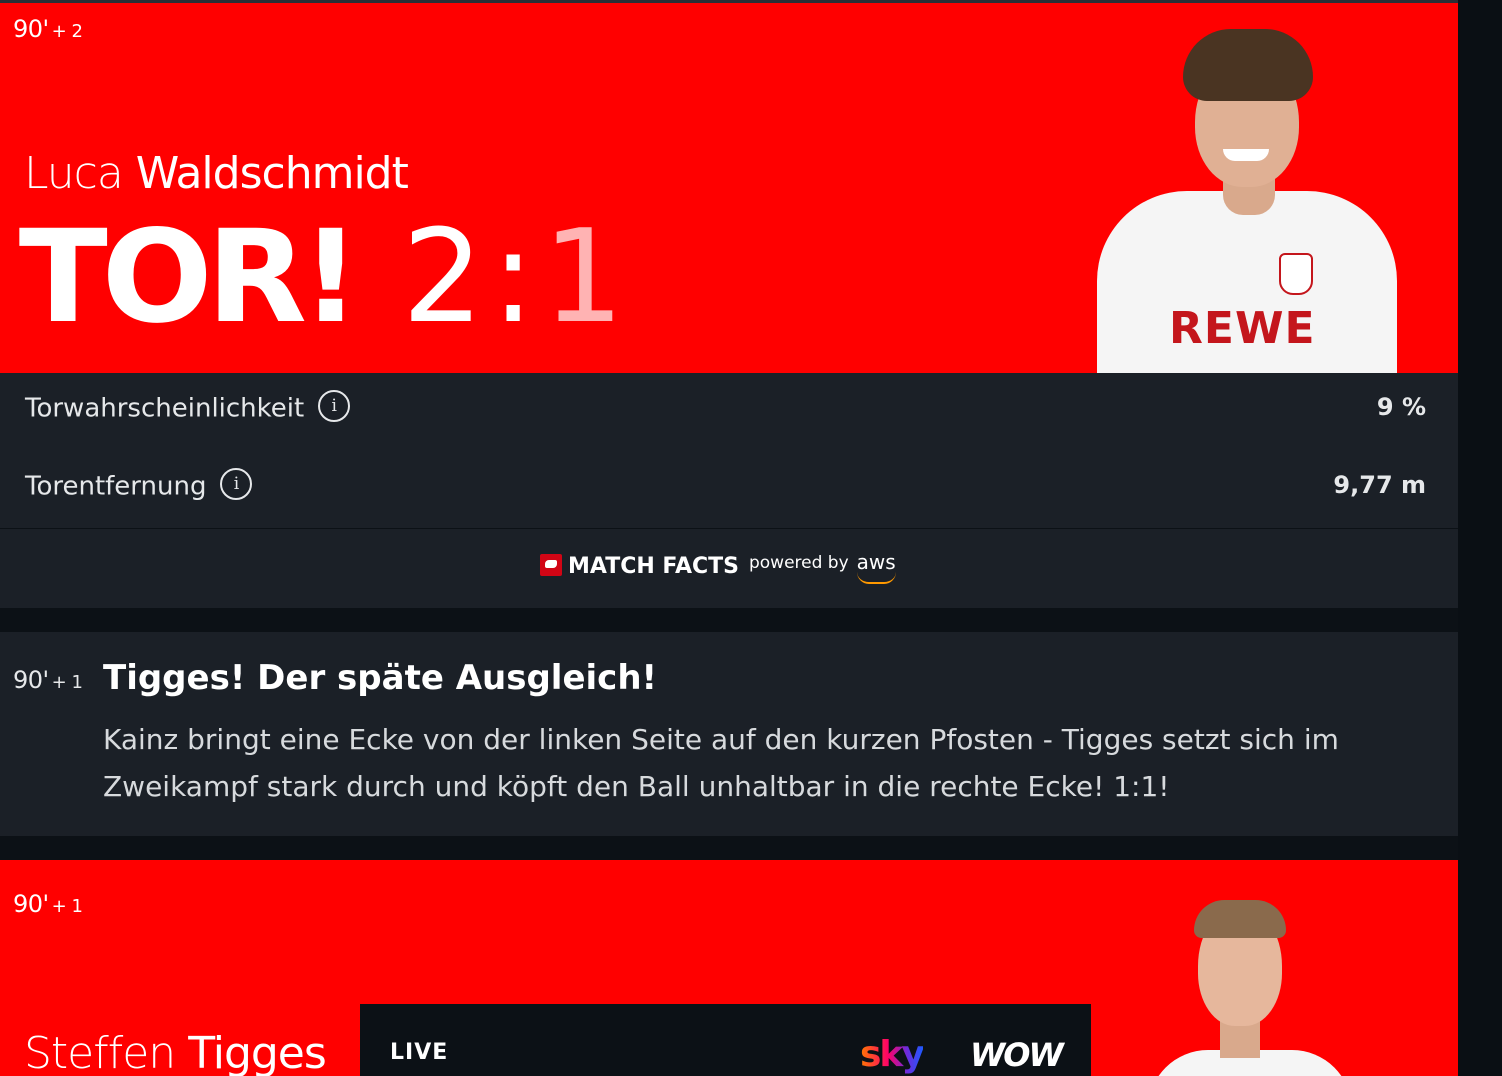  What do you see at coordinates (100, 1052) in the screenshot?
I see `scorer-first-name: Steffen` at bounding box center [100, 1052].